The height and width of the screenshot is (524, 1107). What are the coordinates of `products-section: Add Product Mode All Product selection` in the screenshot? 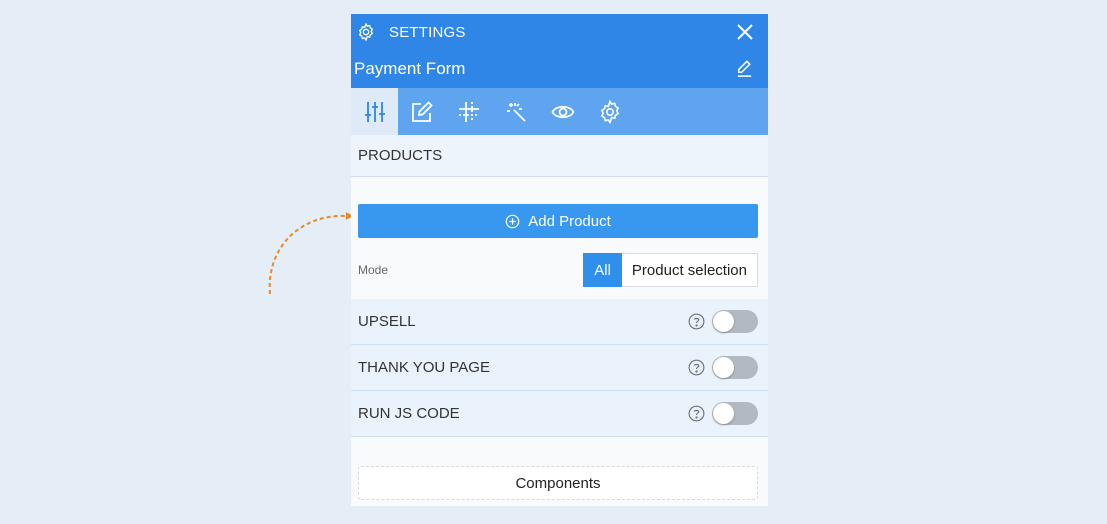 It's located at (559, 238).